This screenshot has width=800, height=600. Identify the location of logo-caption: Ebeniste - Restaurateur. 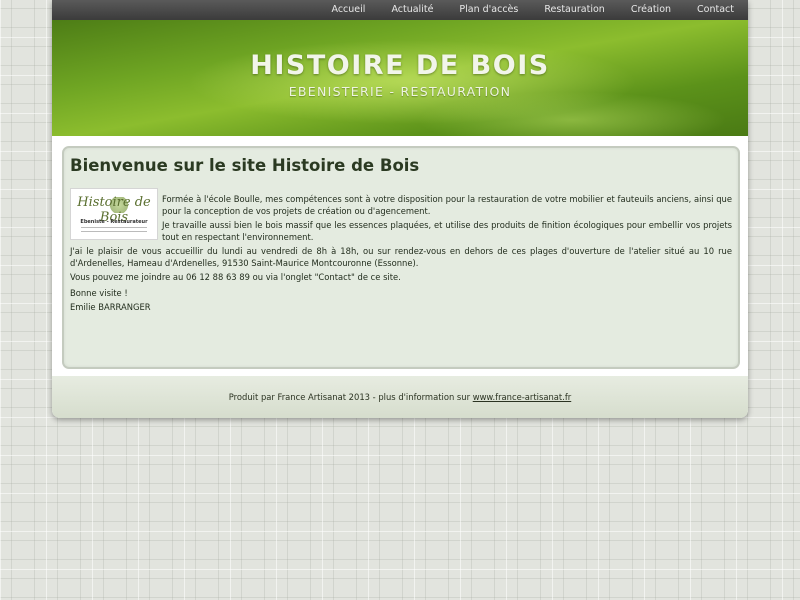
(114, 222).